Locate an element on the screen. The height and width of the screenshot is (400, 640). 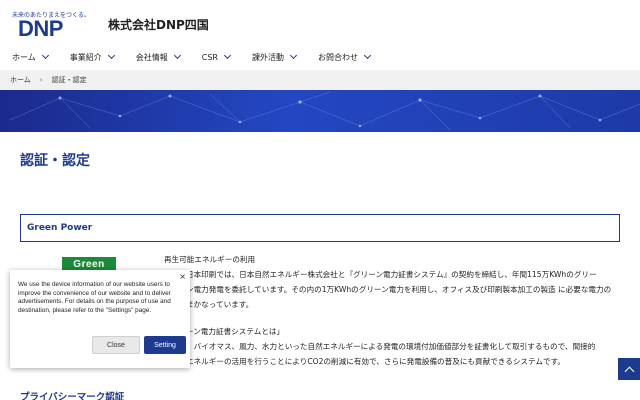
section-heading-text: Green Power is located at coordinates (60, 228).